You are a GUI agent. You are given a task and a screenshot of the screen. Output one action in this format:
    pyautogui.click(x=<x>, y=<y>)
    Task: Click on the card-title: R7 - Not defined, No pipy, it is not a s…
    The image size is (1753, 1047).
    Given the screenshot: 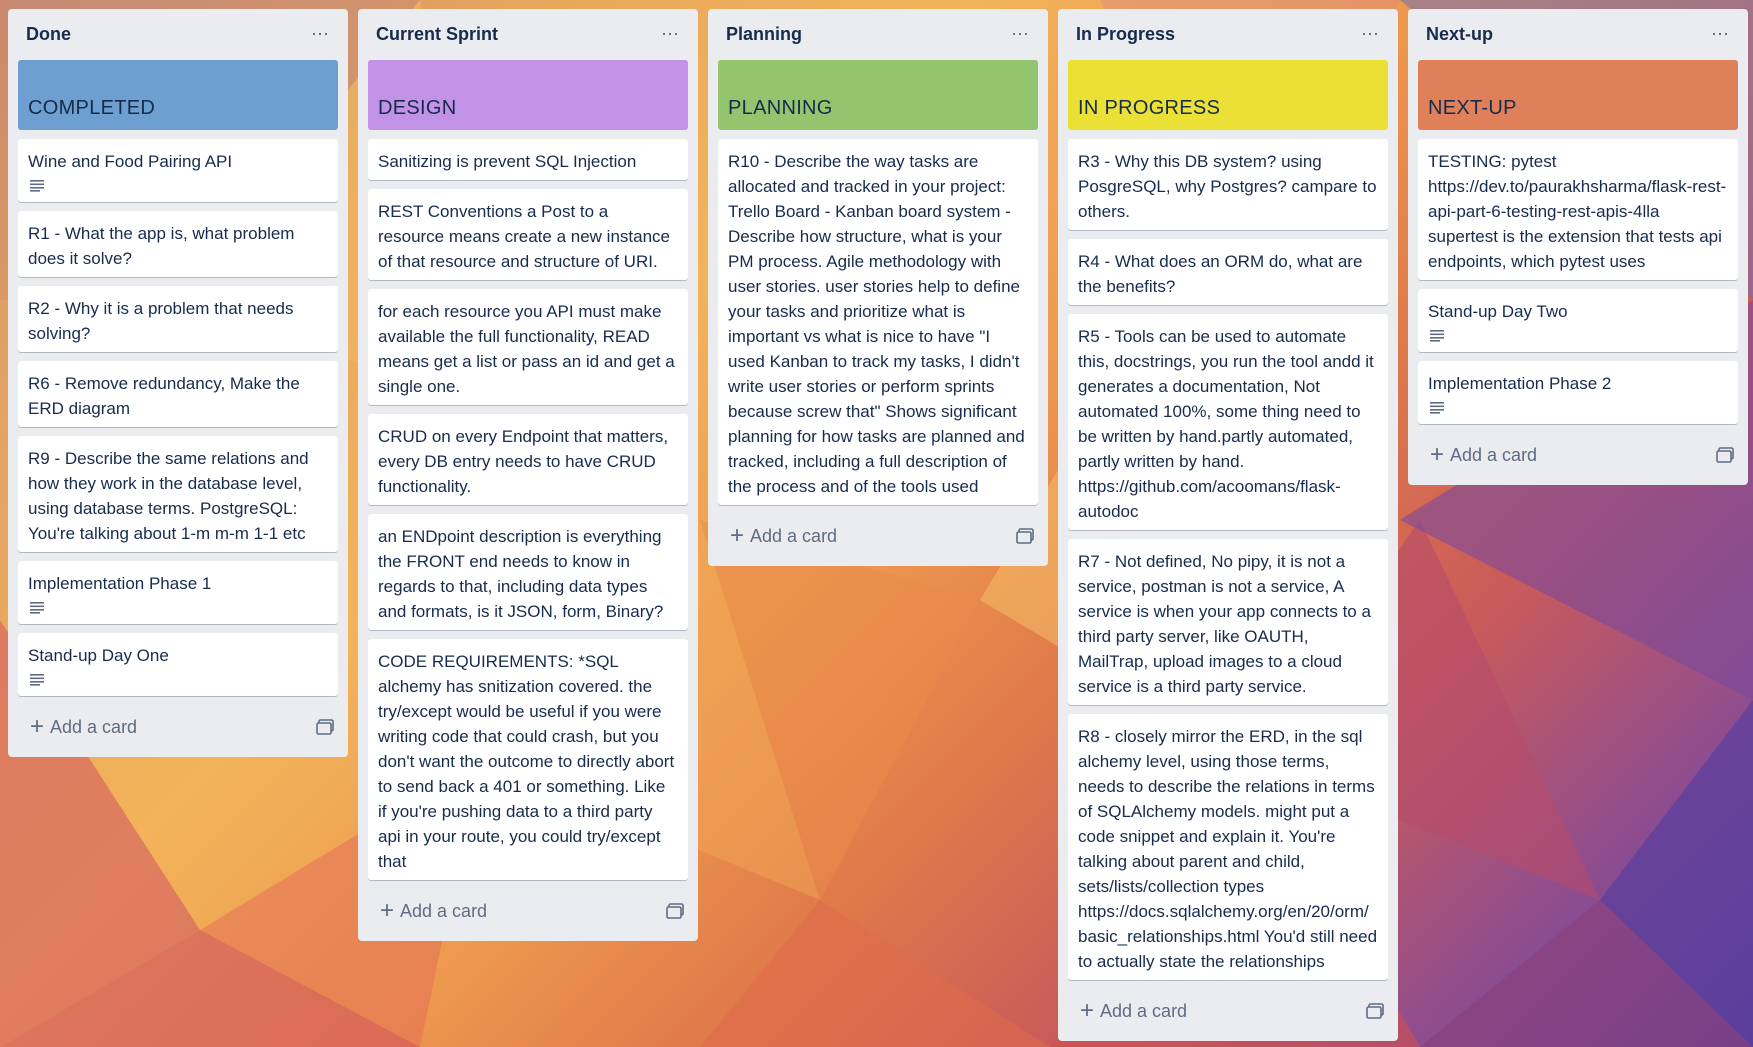 What is the action you would take?
    pyautogui.click(x=1224, y=624)
    